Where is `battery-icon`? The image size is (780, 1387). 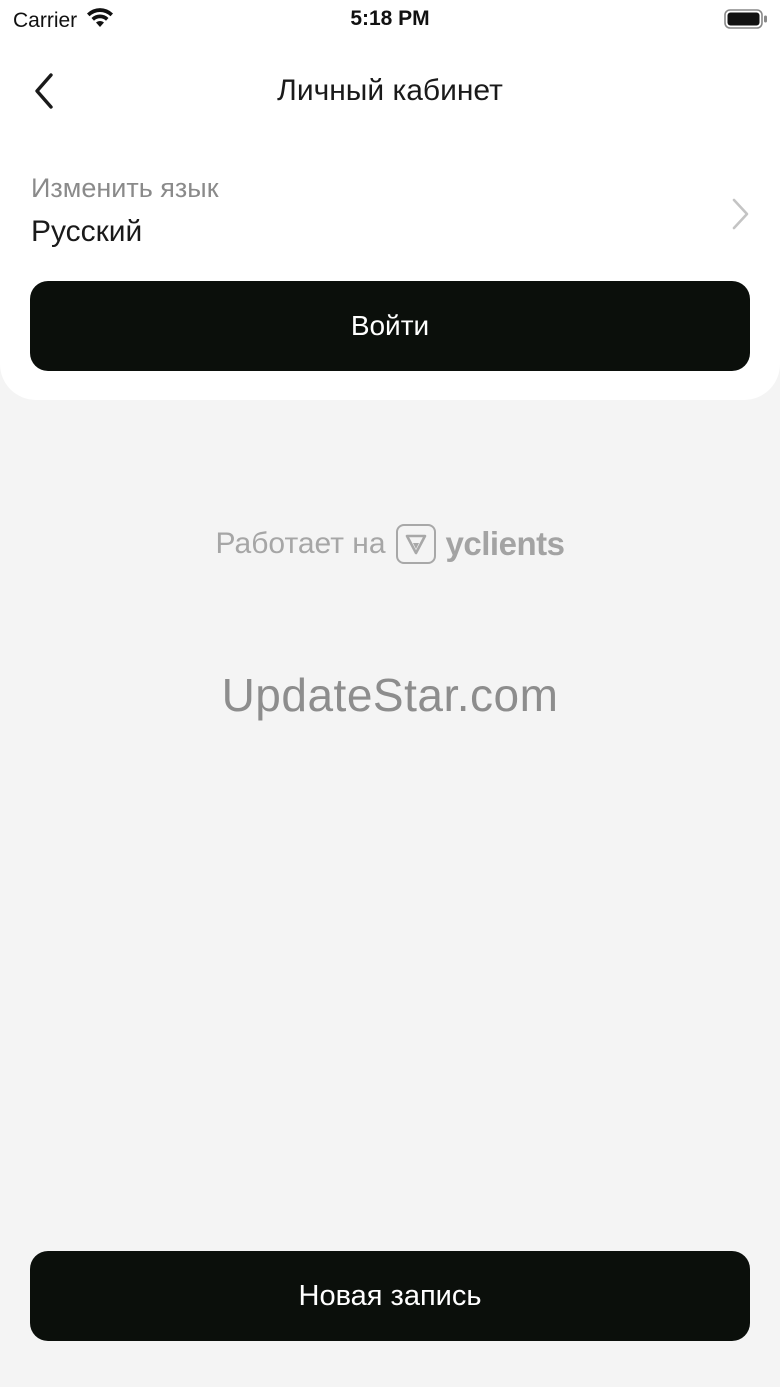 battery-icon is located at coordinates (746, 19).